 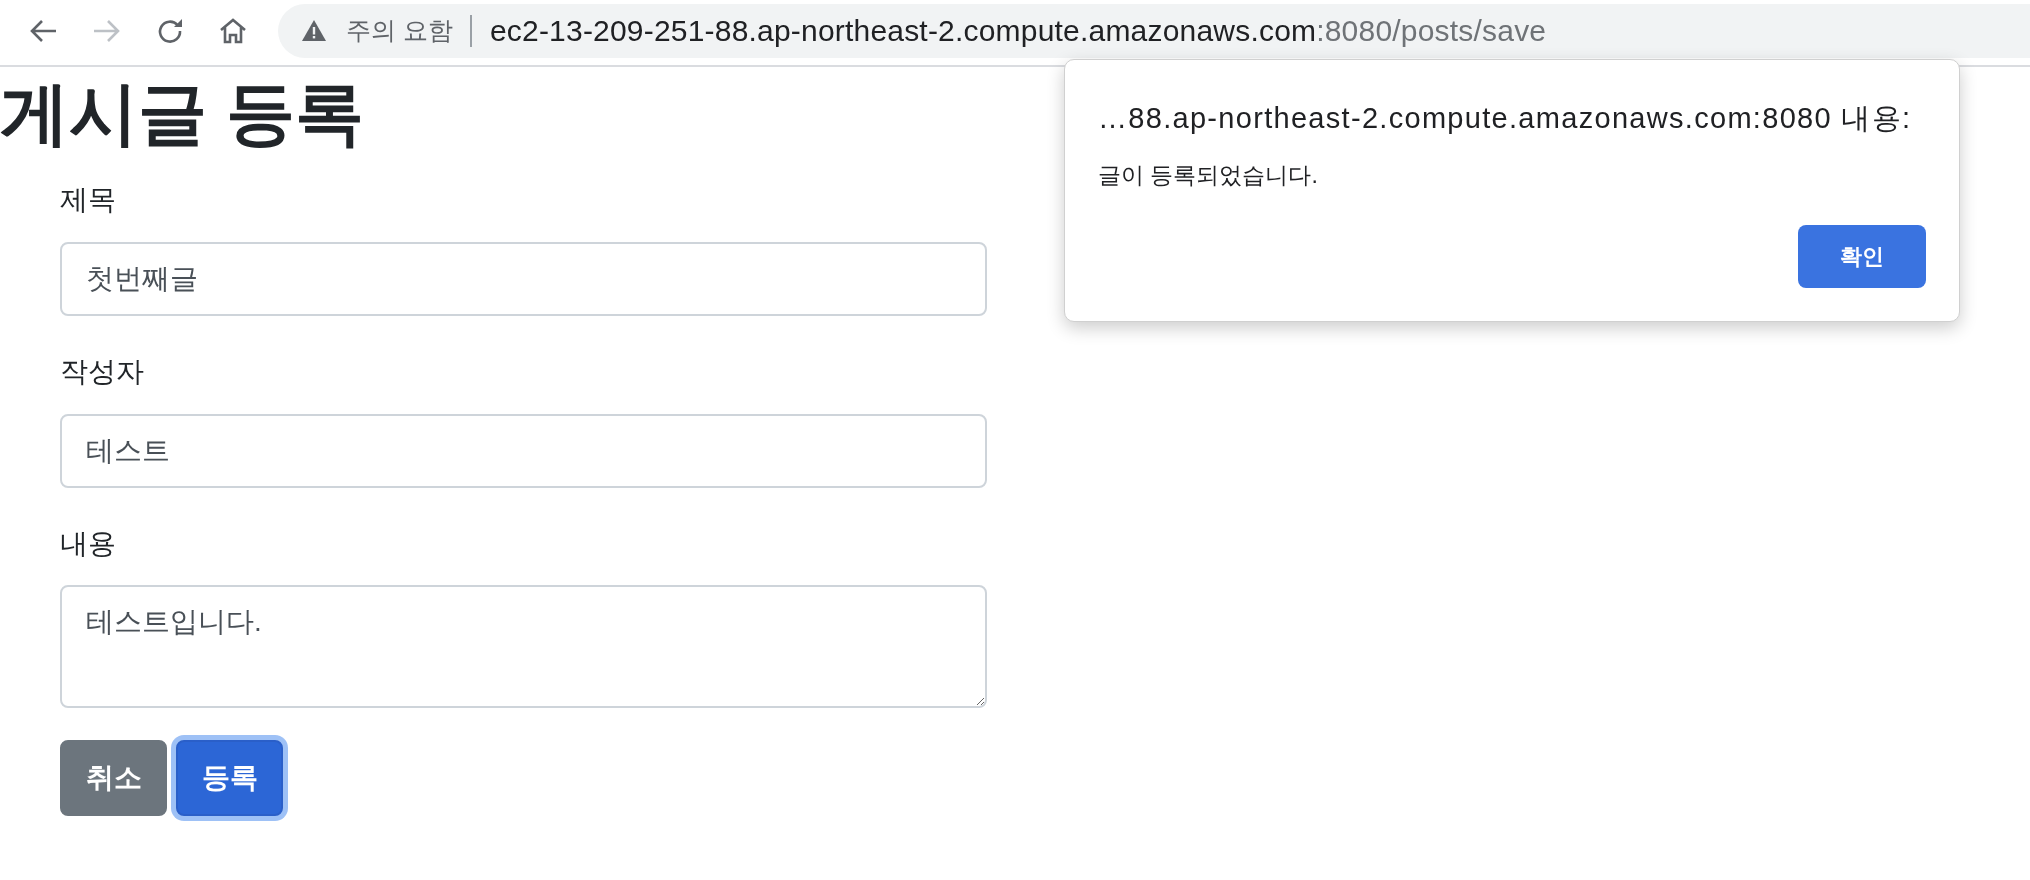 I want to click on field-label: 내용, so click(x=88, y=544).